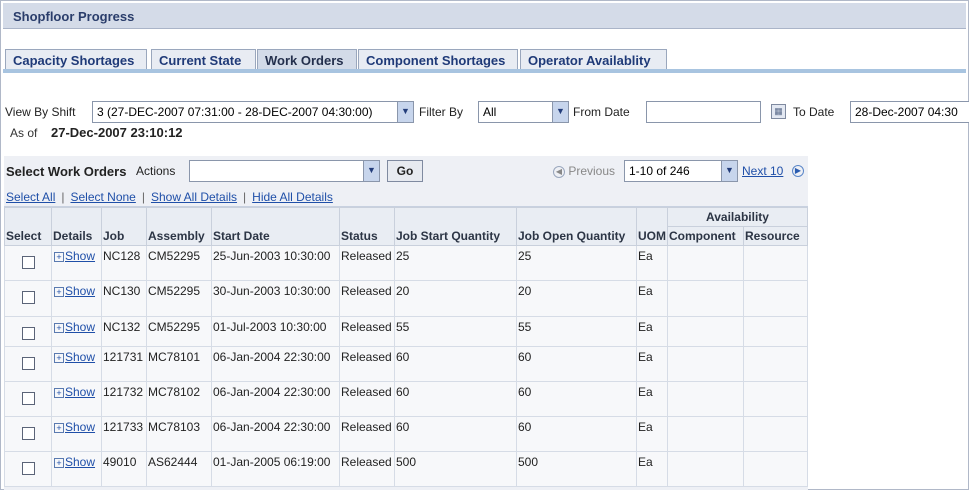 The image size is (969, 490). What do you see at coordinates (66, 171) in the screenshot?
I see `select-work-orders-heading: Select Work Orders` at bounding box center [66, 171].